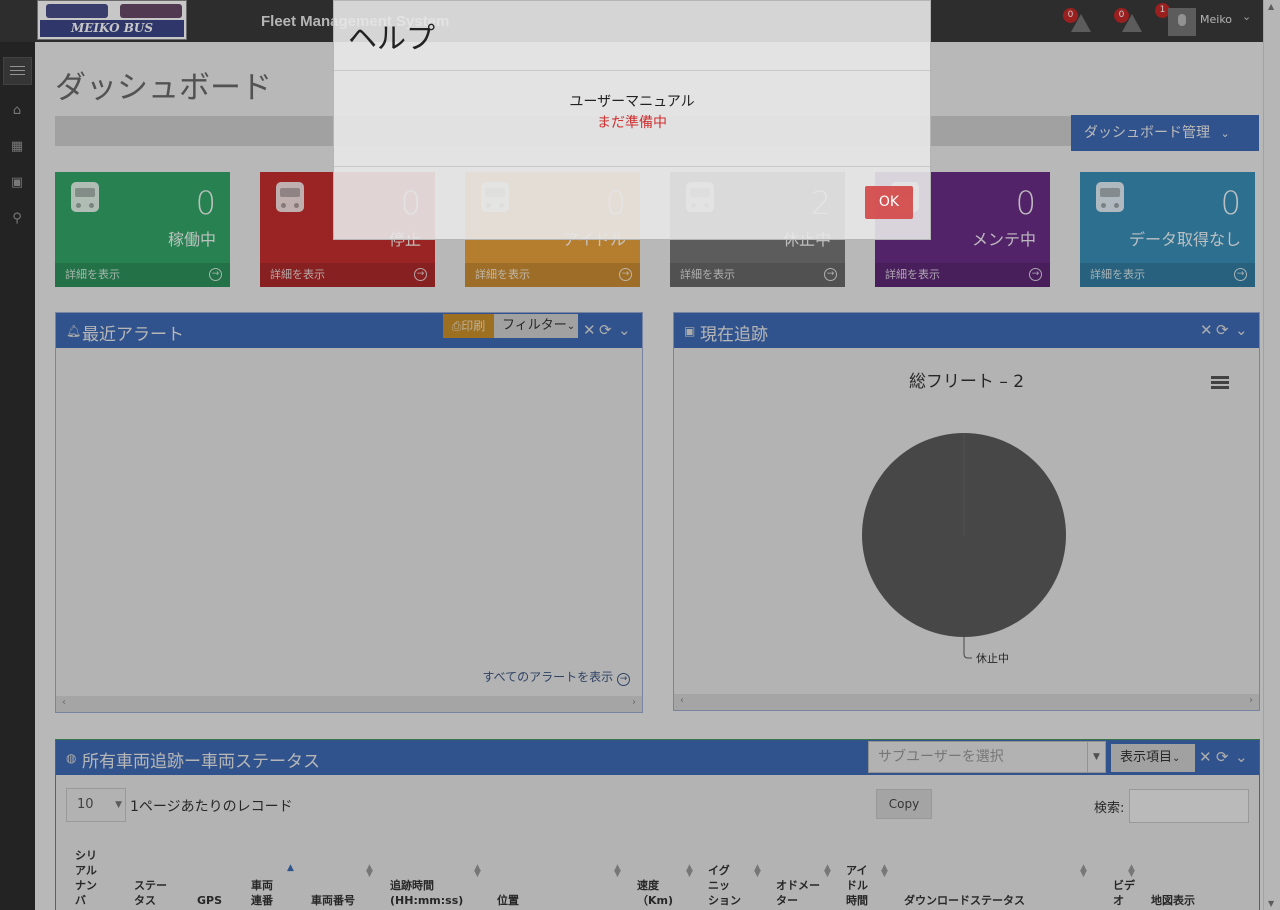 This screenshot has width=1280, height=910. What do you see at coordinates (889, 202) in the screenshot?
I see `ok-button: OK` at bounding box center [889, 202].